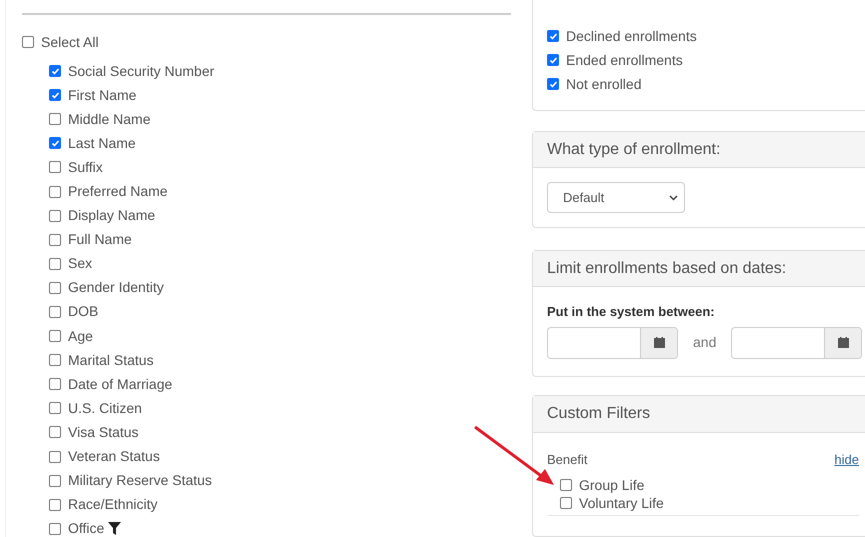 Image resolution: width=865 pixels, height=537 pixels. Describe the element at coordinates (70, 42) in the screenshot. I see `checkbox-label: Select All` at that location.